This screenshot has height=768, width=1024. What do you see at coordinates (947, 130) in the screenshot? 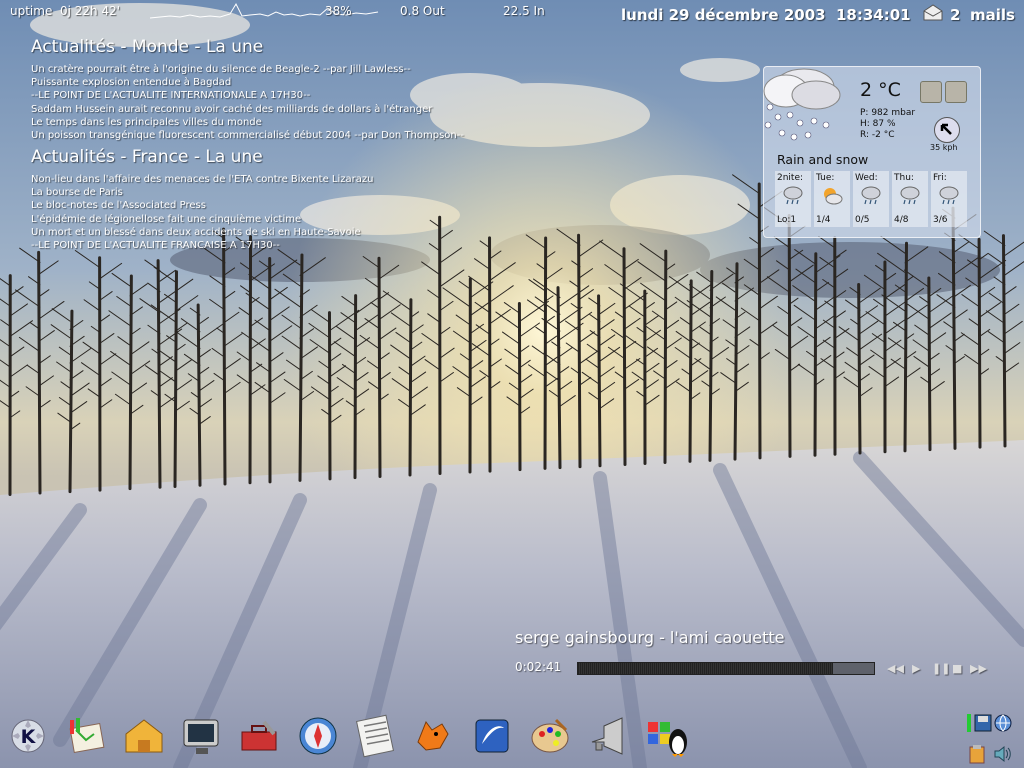
I see `wind-direction-icon` at bounding box center [947, 130].